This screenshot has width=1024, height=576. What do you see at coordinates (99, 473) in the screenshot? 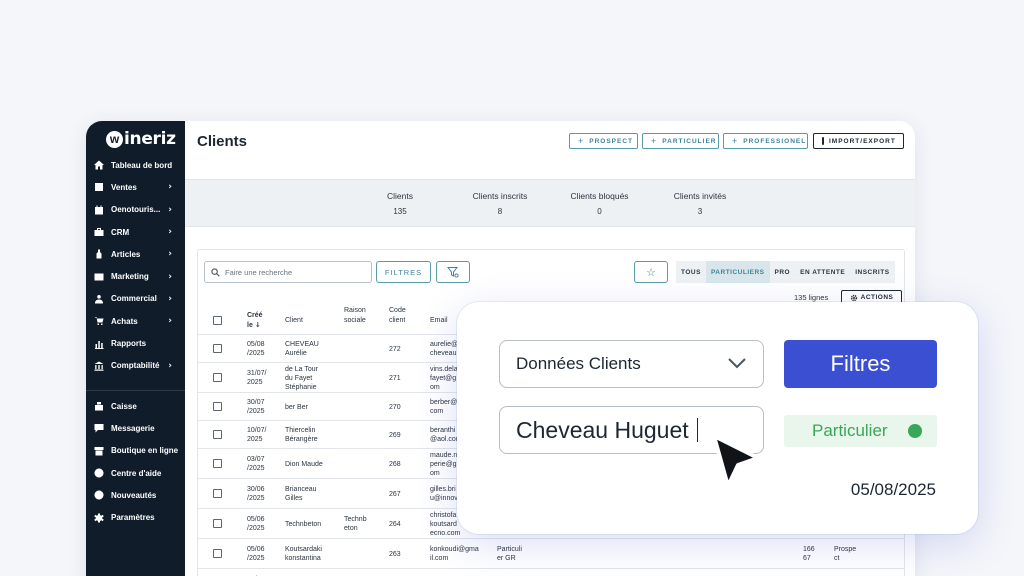
I see `compass-icon` at bounding box center [99, 473].